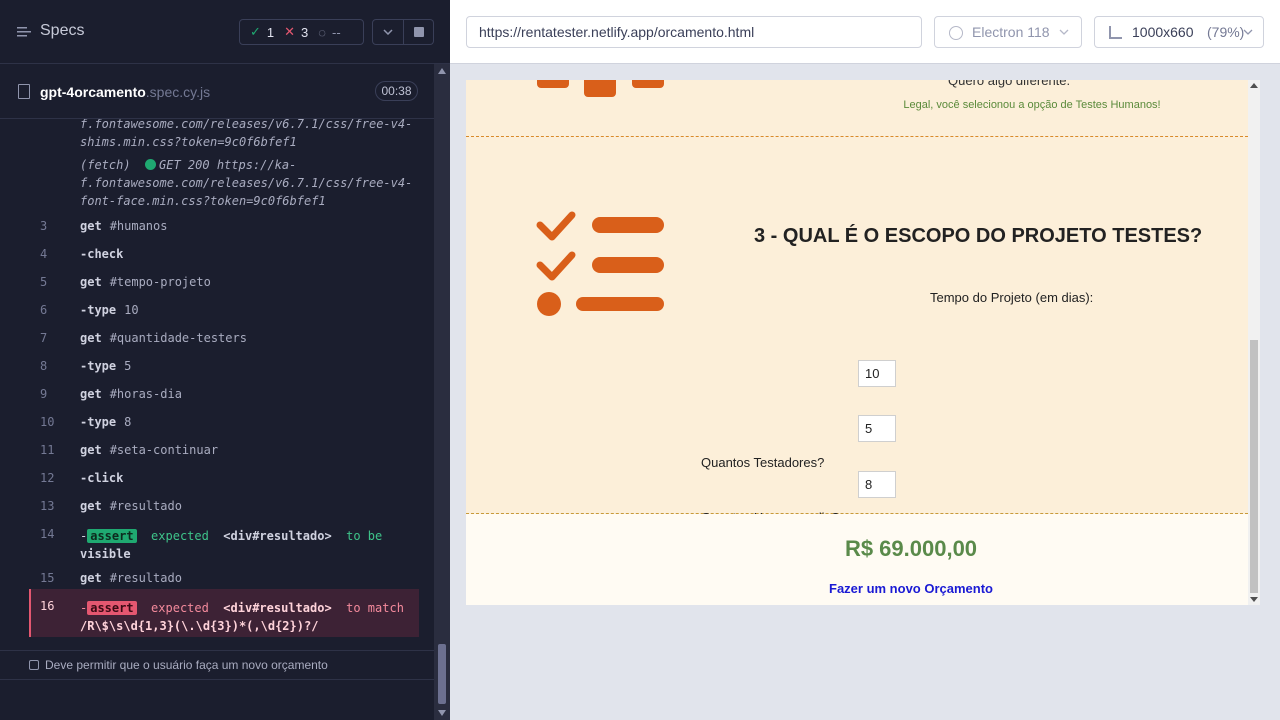 Image resolution: width=1280 pixels, height=720 pixels. What do you see at coordinates (34, 665) in the screenshot?
I see `checkbox-icon` at bounding box center [34, 665].